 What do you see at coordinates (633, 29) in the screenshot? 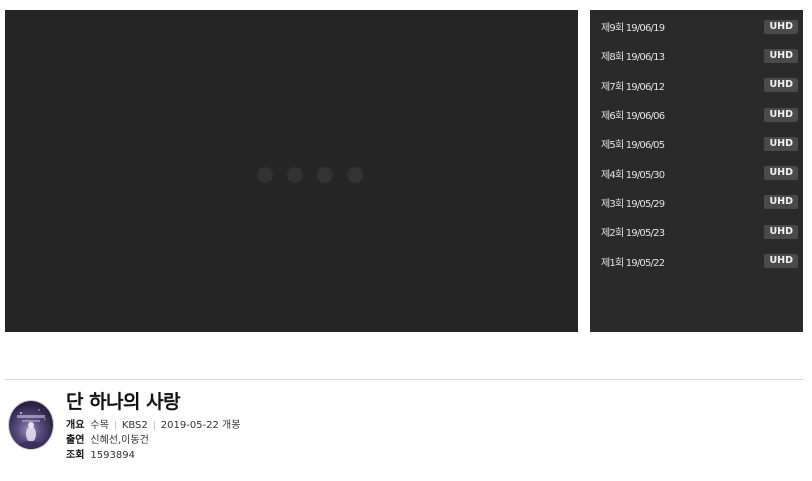
I see `episode-label: 제9회 19/06/19` at bounding box center [633, 29].